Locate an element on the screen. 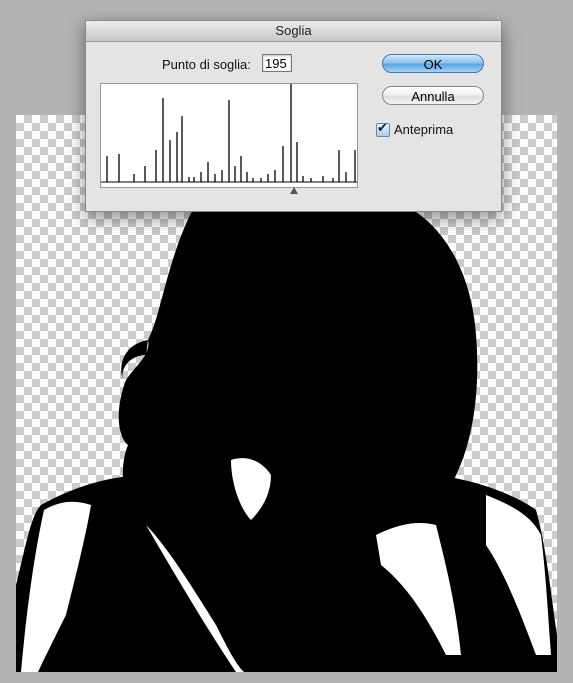  checkmark-icon: ✔ is located at coordinates (382, 127).